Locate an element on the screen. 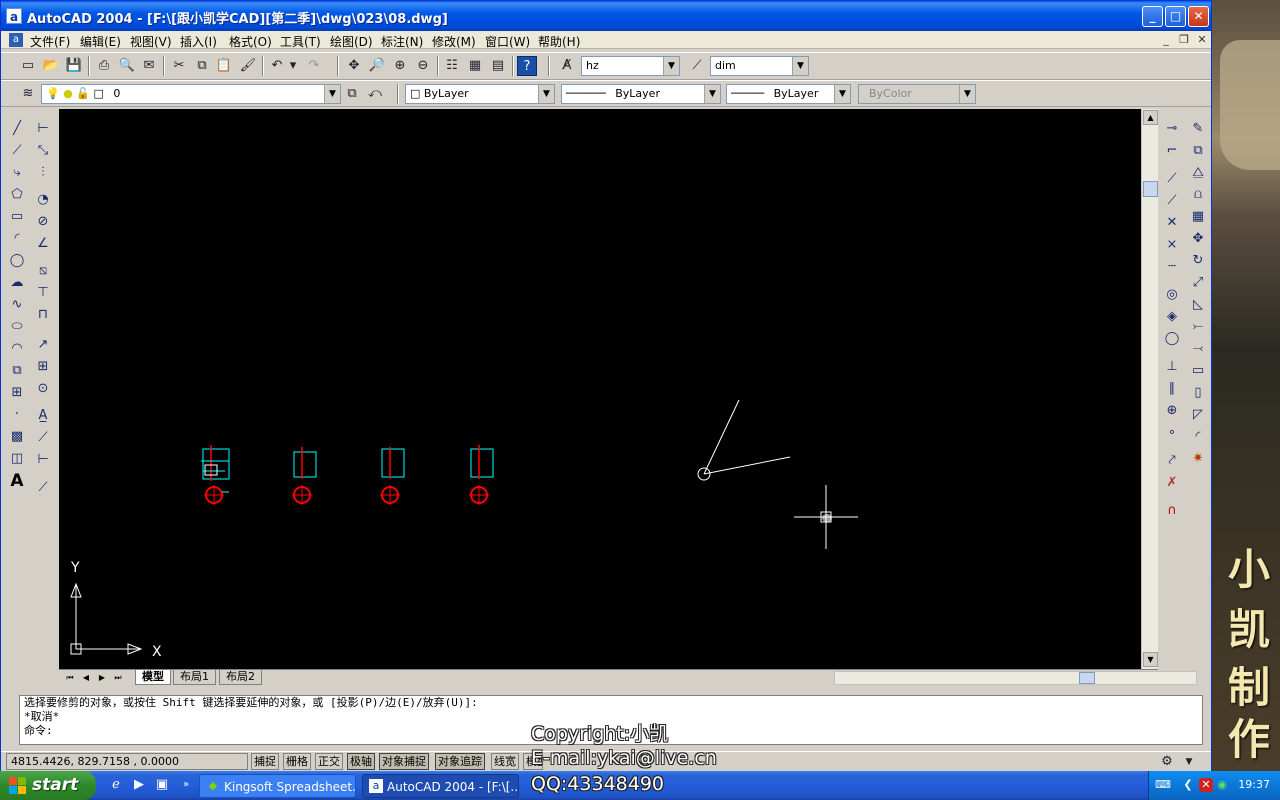 The width and height of the screenshot is (1280, 800). scale-icon: ⤢ is located at coordinates (1198, 283).